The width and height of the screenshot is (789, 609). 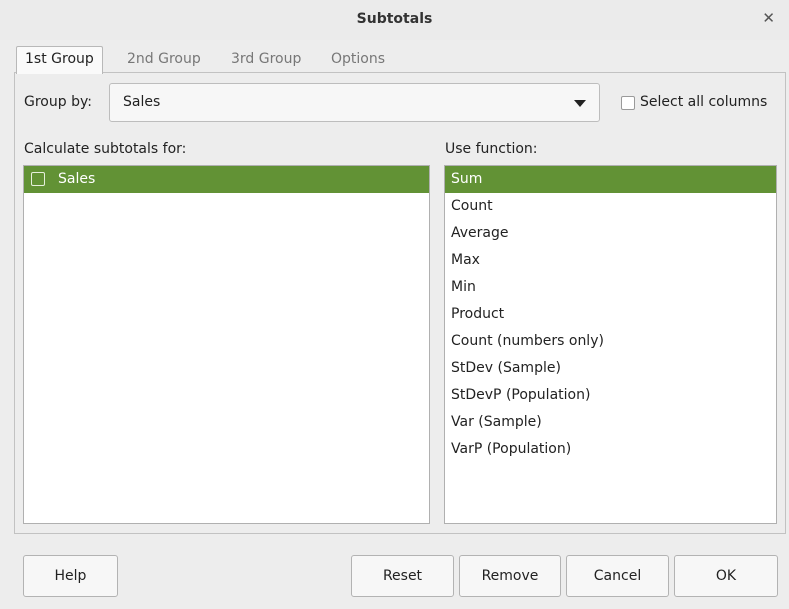 I want to click on function-item-stdev: StDev (Sample), so click(x=610, y=368).